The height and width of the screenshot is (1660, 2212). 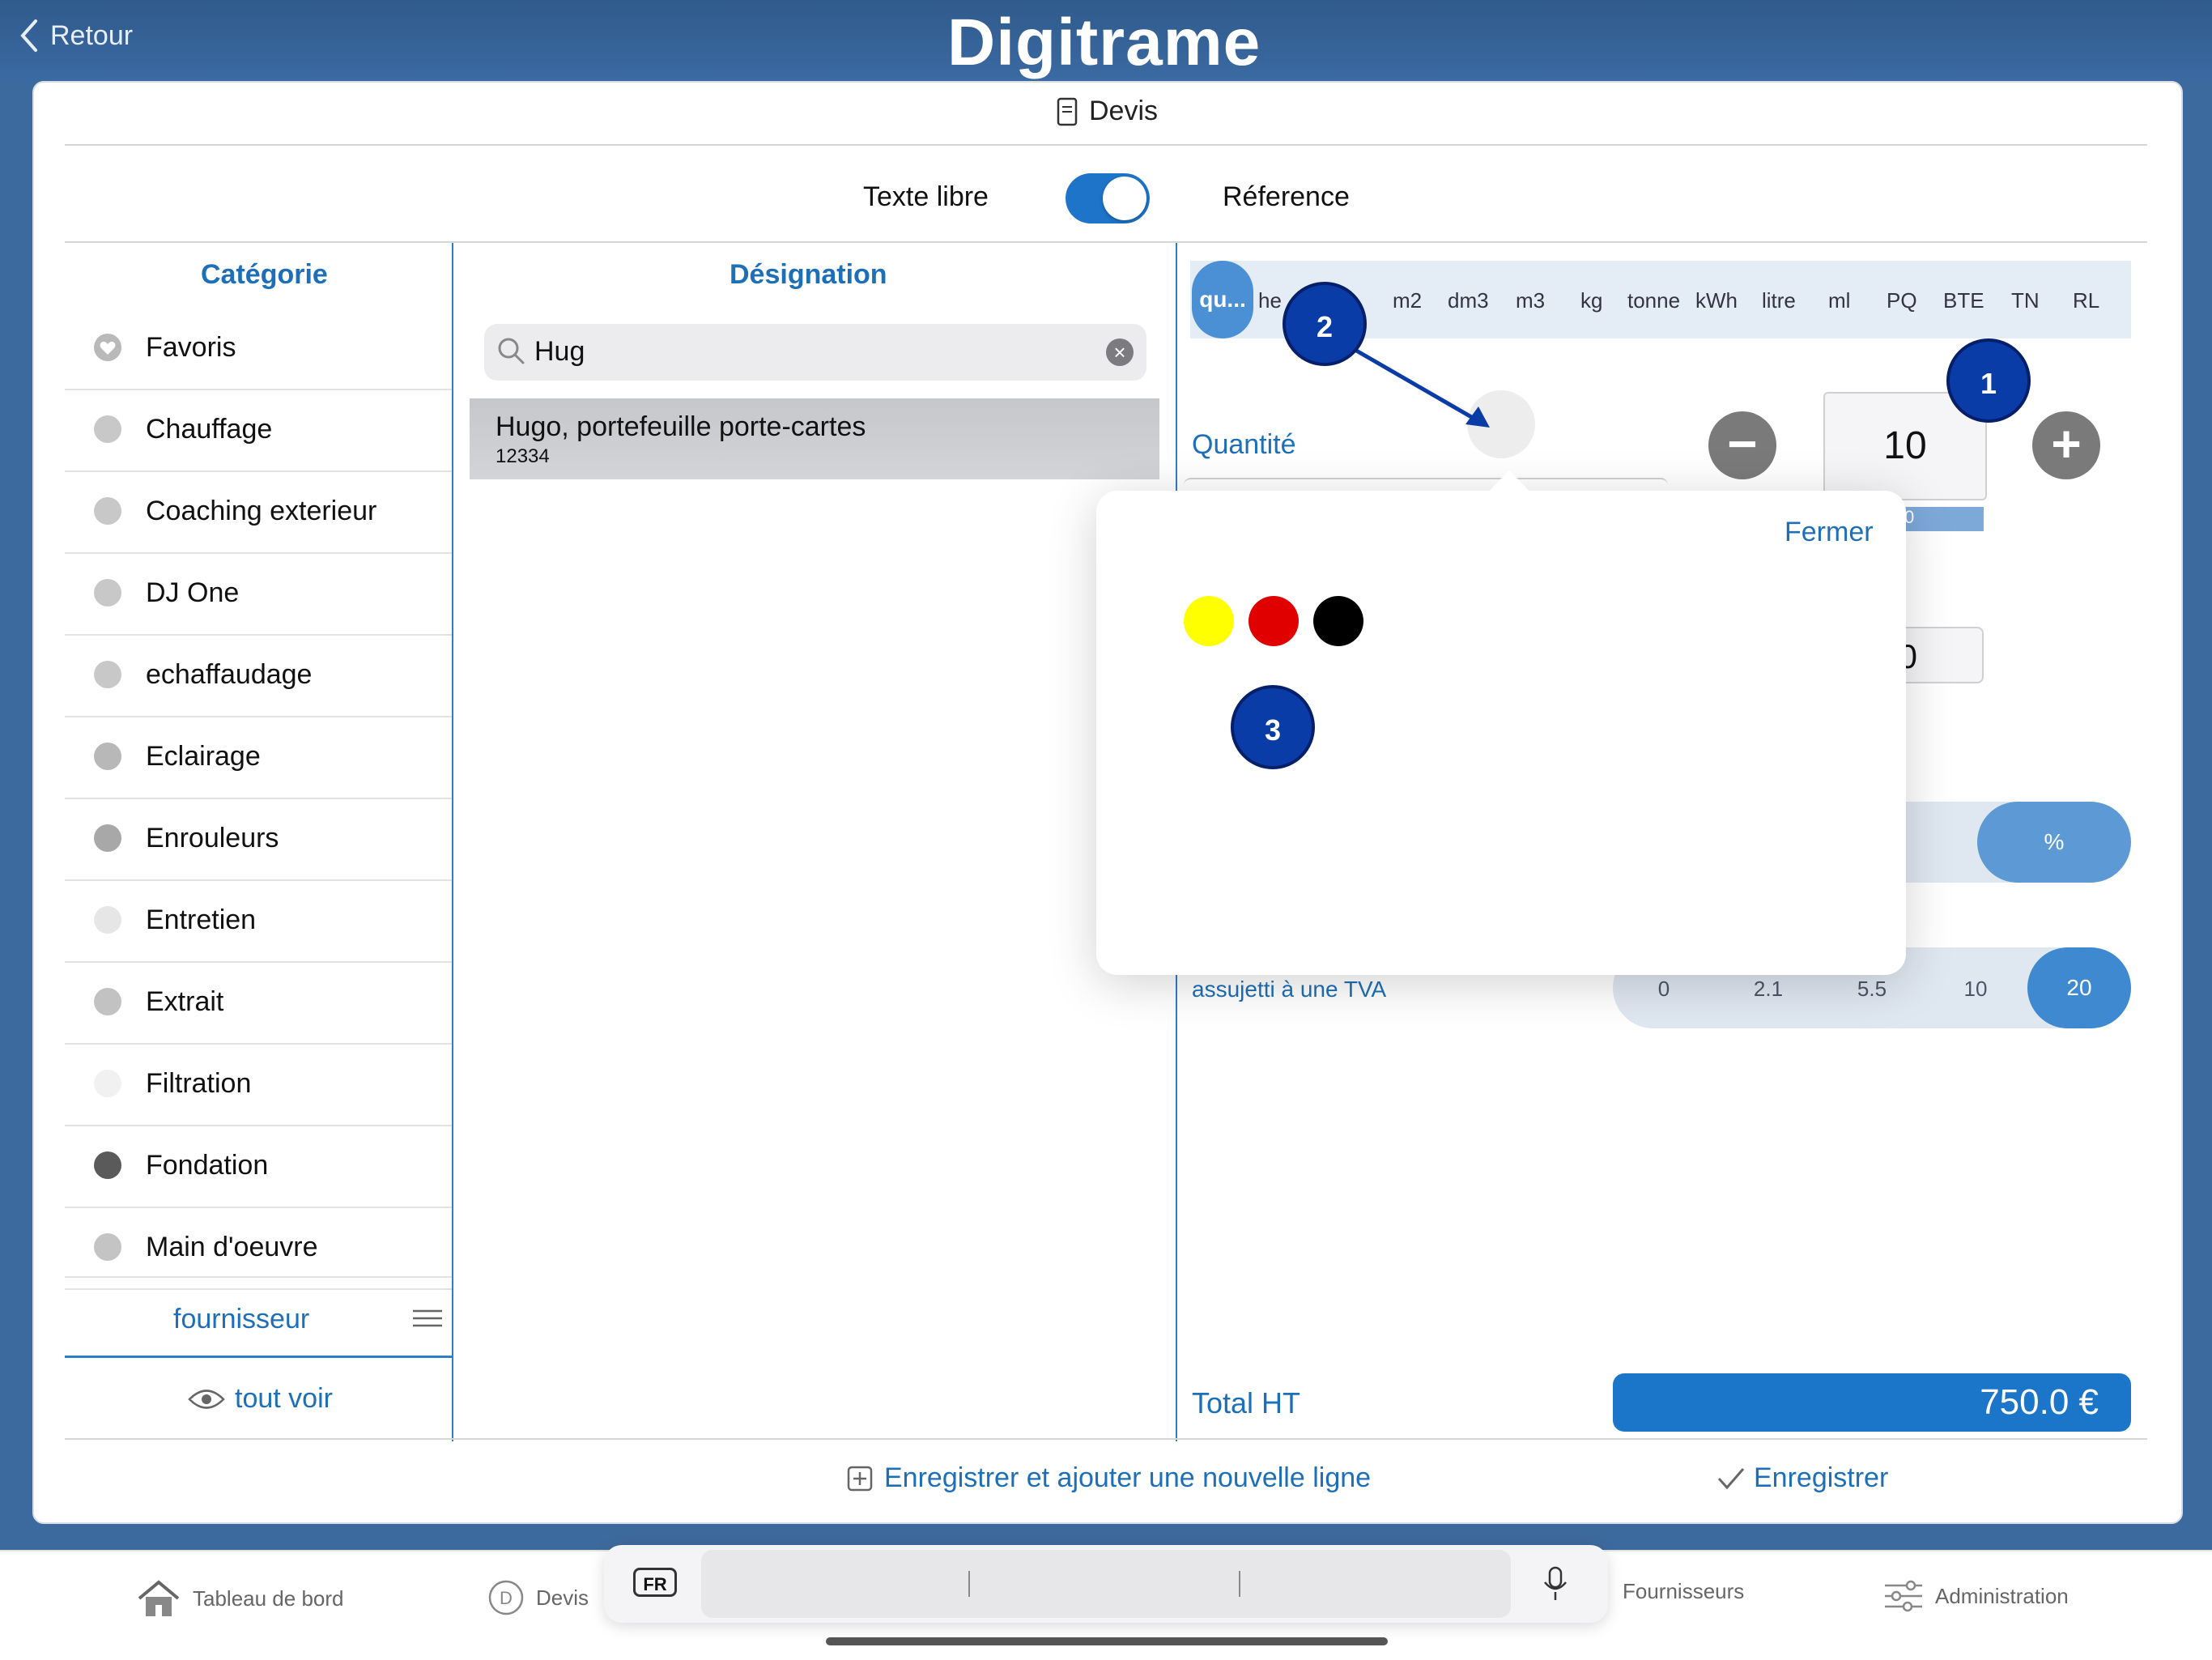 I want to click on eye-icon, so click(x=207, y=1399).